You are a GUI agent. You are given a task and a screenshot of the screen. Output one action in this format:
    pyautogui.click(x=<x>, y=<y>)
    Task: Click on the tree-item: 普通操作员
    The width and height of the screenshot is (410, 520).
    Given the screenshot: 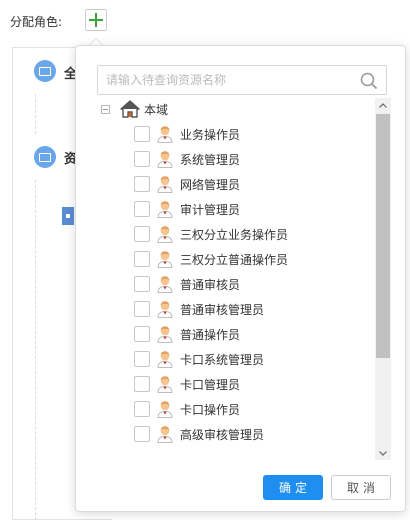 What is the action you would take?
    pyautogui.click(x=187, y=334)
    